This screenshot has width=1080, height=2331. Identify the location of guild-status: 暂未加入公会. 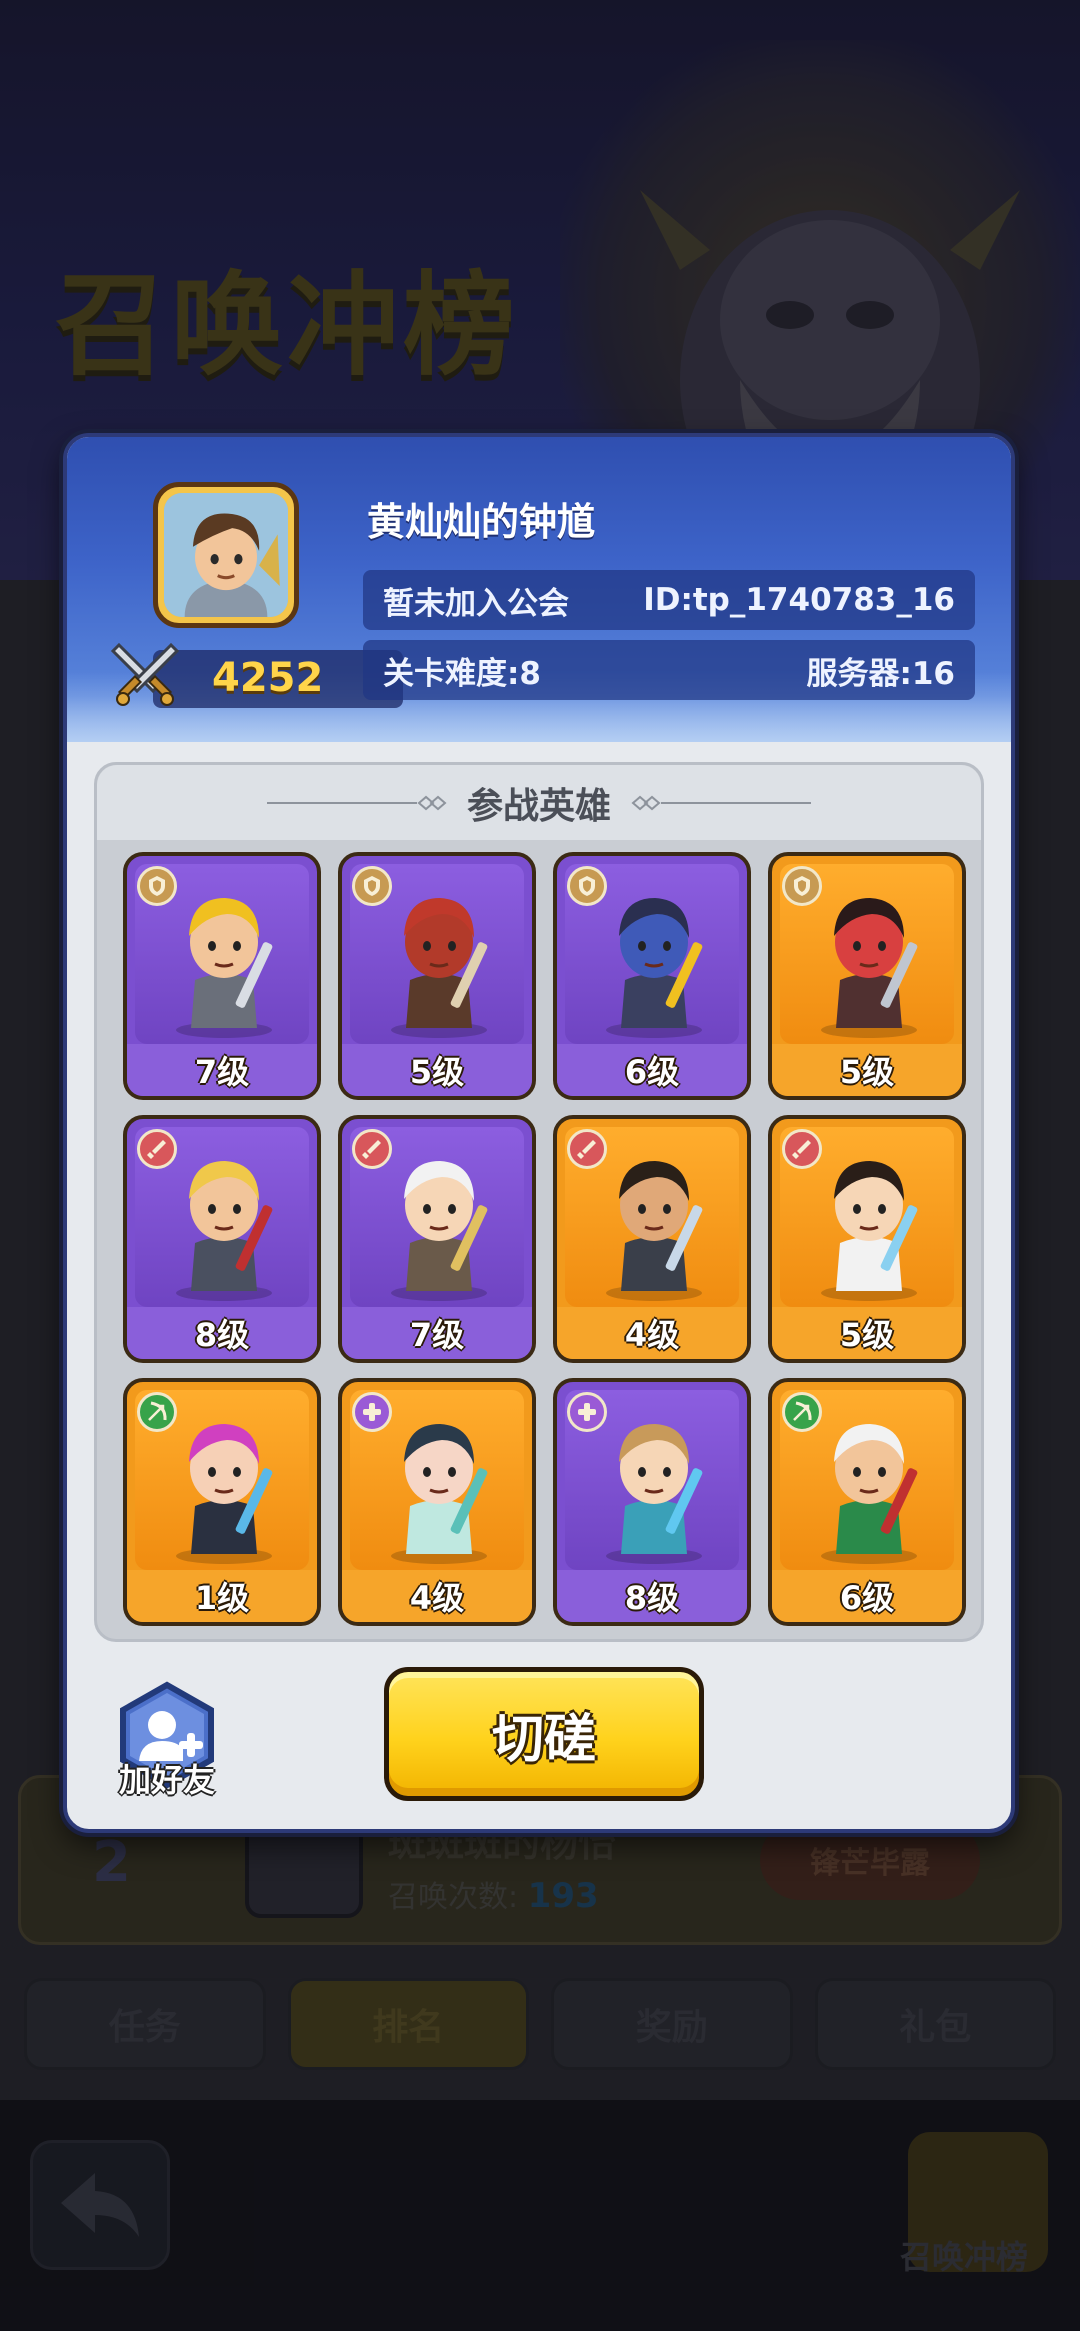
(476, 603).